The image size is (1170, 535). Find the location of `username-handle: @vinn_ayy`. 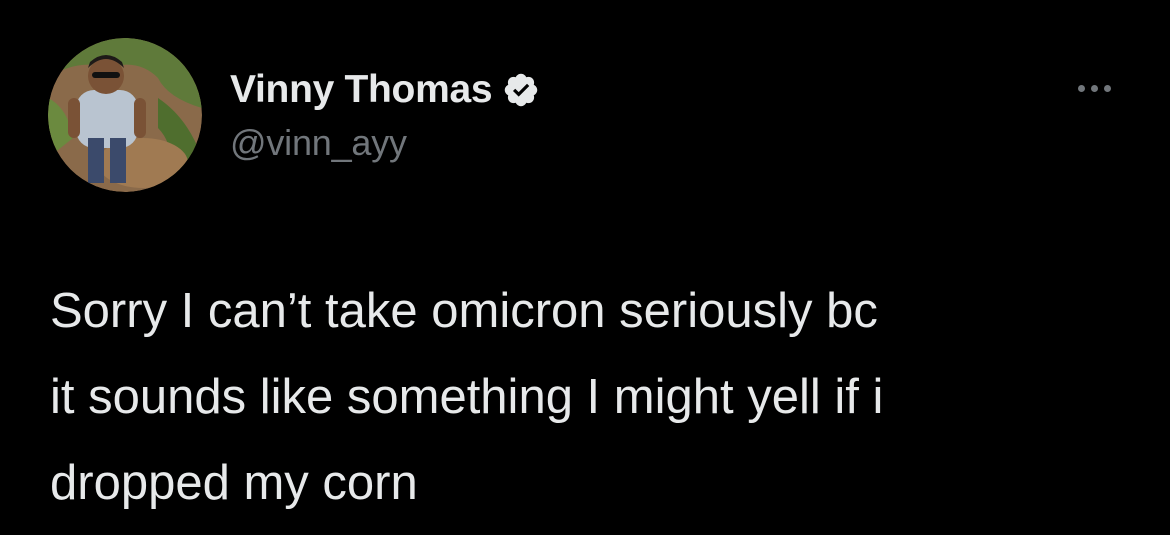

username-handle: @vinn_ayy is located at coordinates (318, 143).